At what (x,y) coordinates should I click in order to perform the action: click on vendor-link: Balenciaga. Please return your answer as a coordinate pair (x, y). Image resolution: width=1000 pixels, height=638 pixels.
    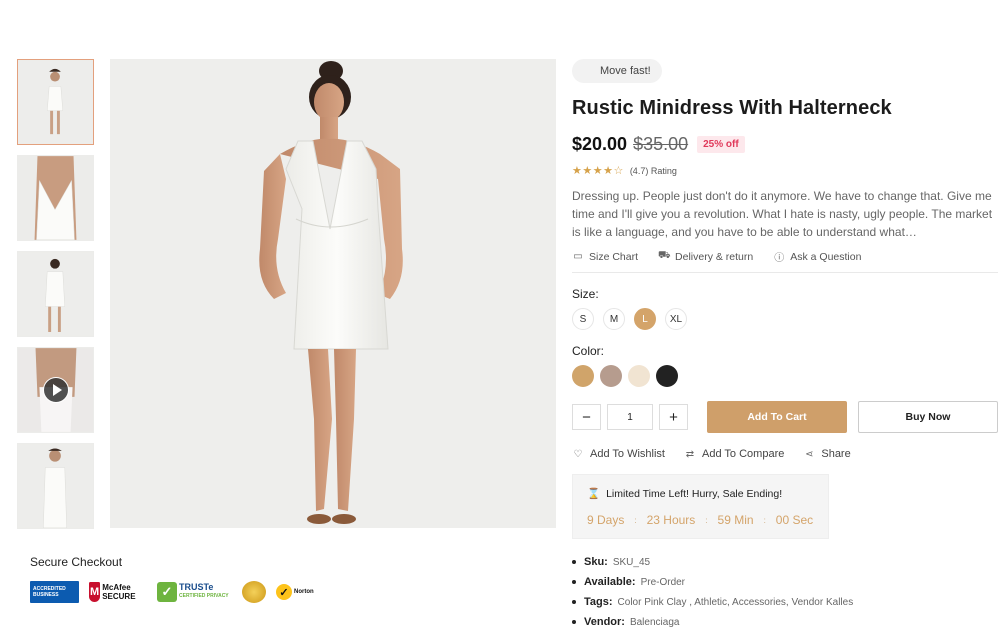
    Looking at the image, I should click on (654, 622).